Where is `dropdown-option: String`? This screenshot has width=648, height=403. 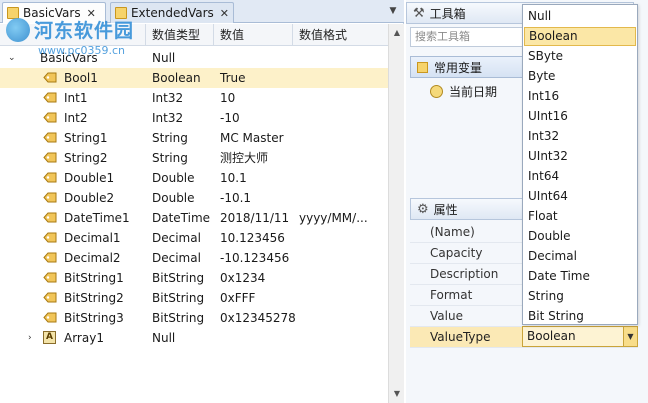 dropdown-option: String is located at coordinates (580, 296).